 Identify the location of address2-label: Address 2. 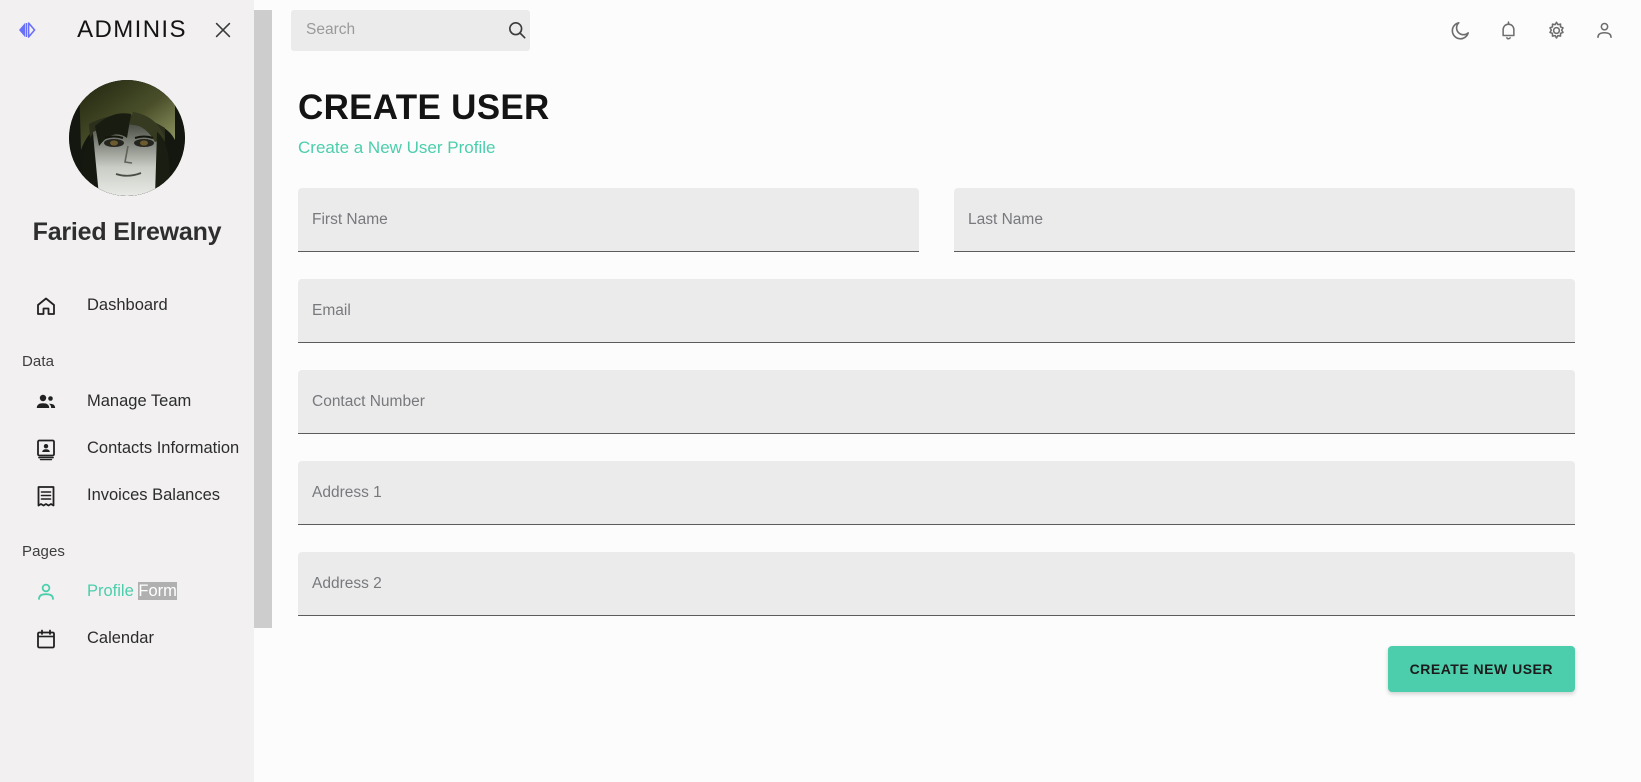
(347, 583).